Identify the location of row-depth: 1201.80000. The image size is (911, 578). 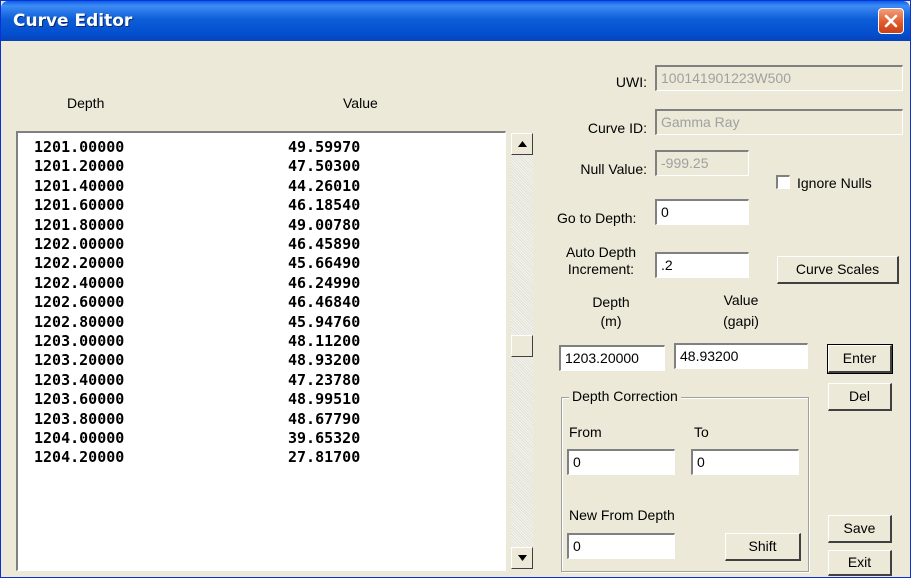
(79, 224).